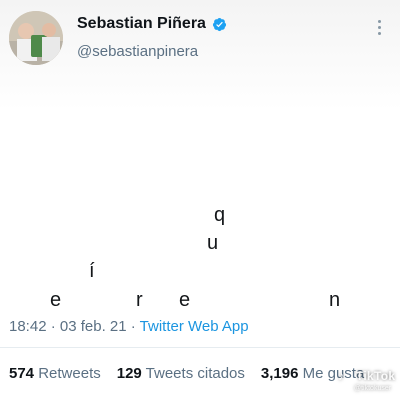 Image resolution: width=400 pixels, height=400 pixels. I want to click on author-name-row: Sebastian Piñera, so click(152, 24).